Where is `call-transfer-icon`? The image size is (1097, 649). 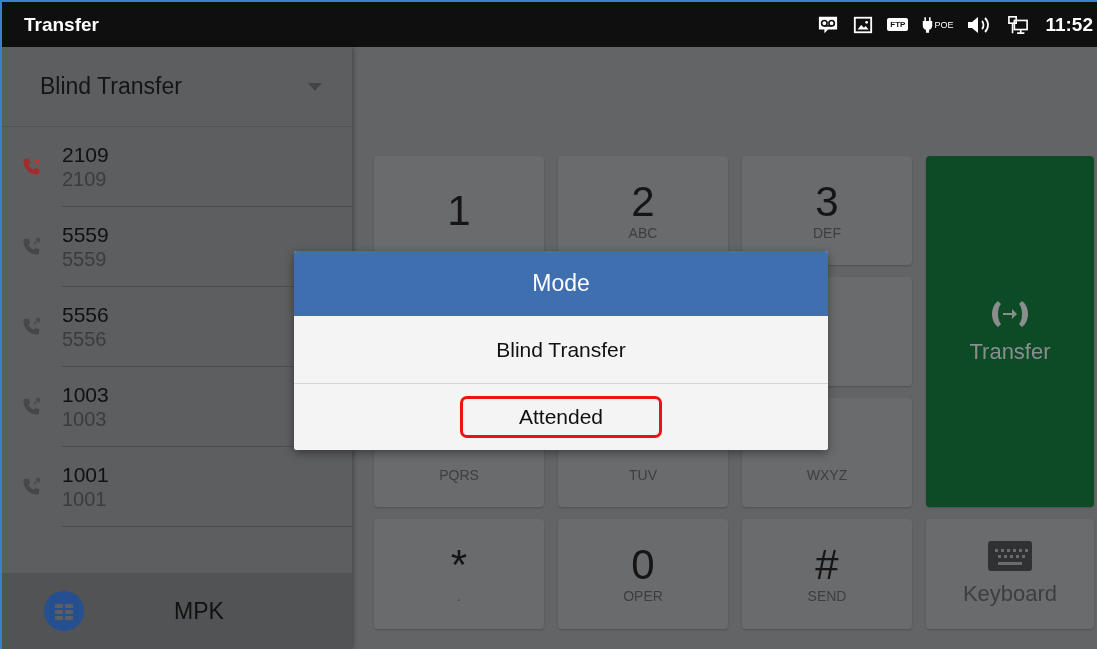 call-transfer-icon is located at coordinates (1010, 313).